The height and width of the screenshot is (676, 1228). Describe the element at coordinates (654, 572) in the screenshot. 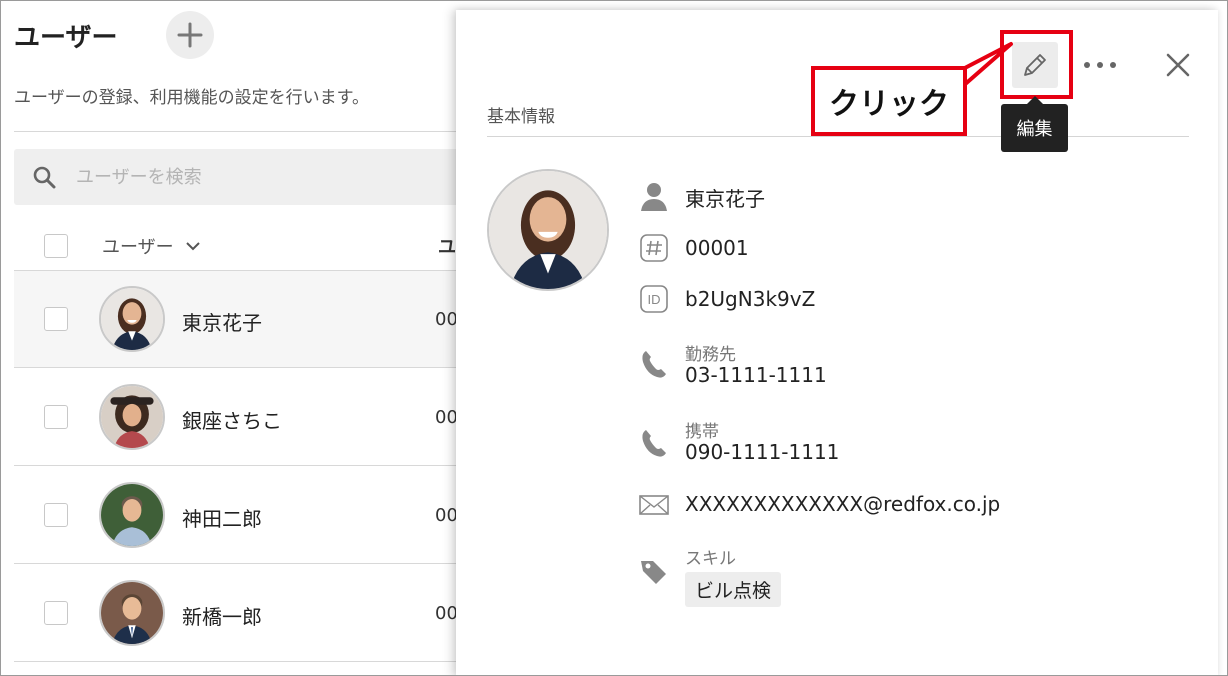

I see `tag-icon` at that location.